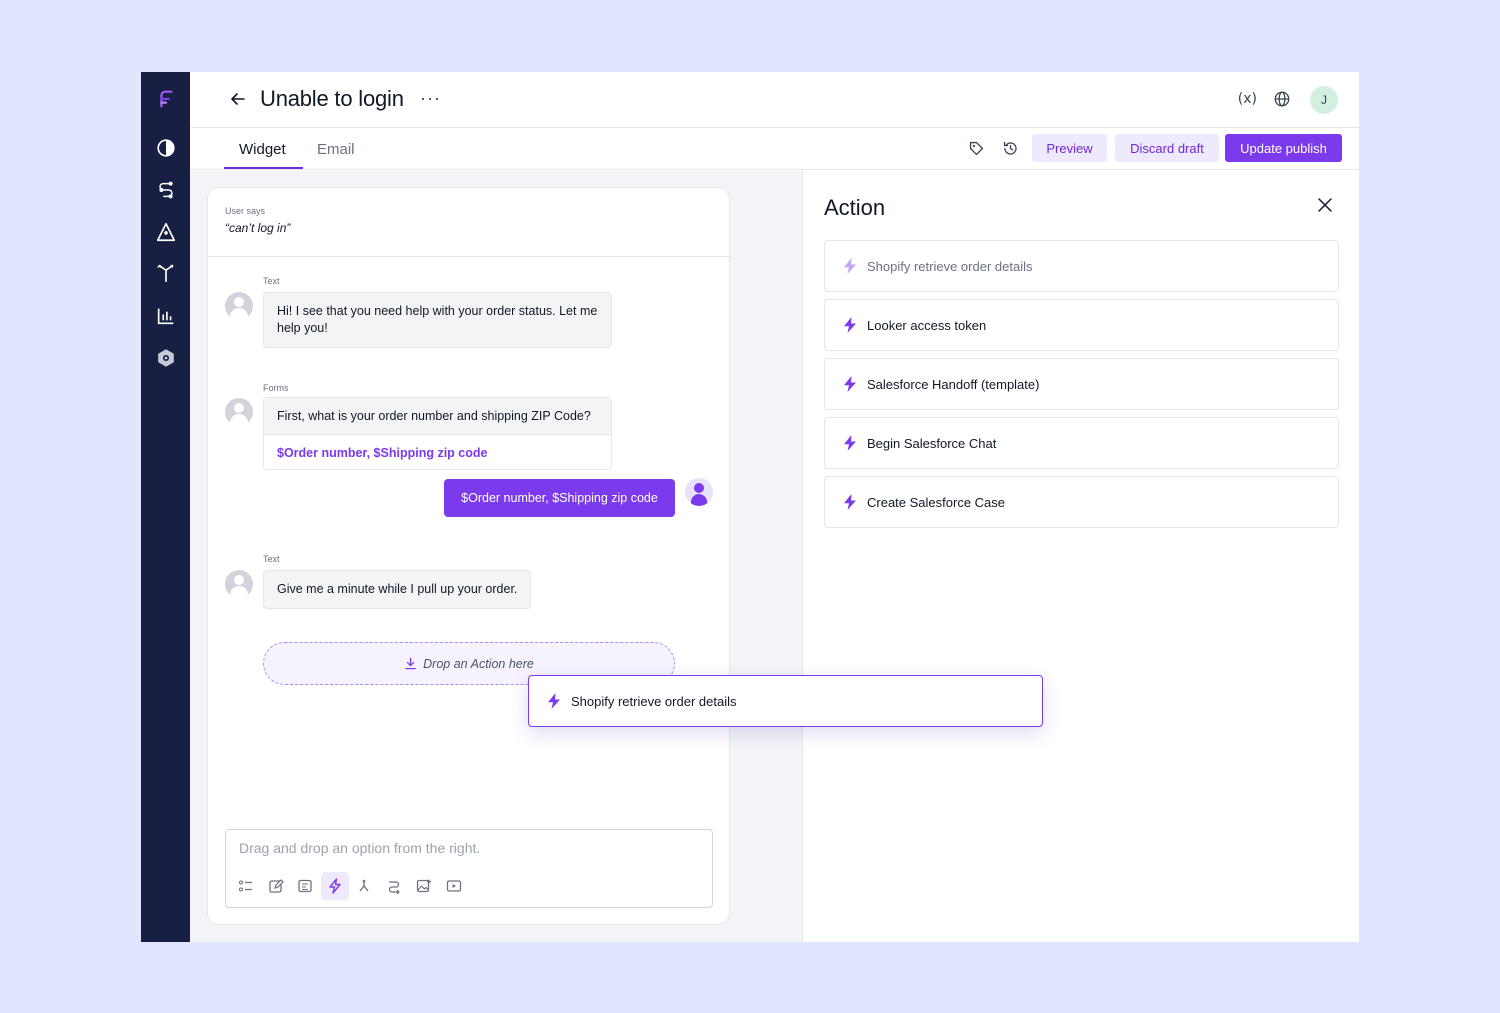  I want to click on update-publish-button: Update publish, so click(1283, 148).